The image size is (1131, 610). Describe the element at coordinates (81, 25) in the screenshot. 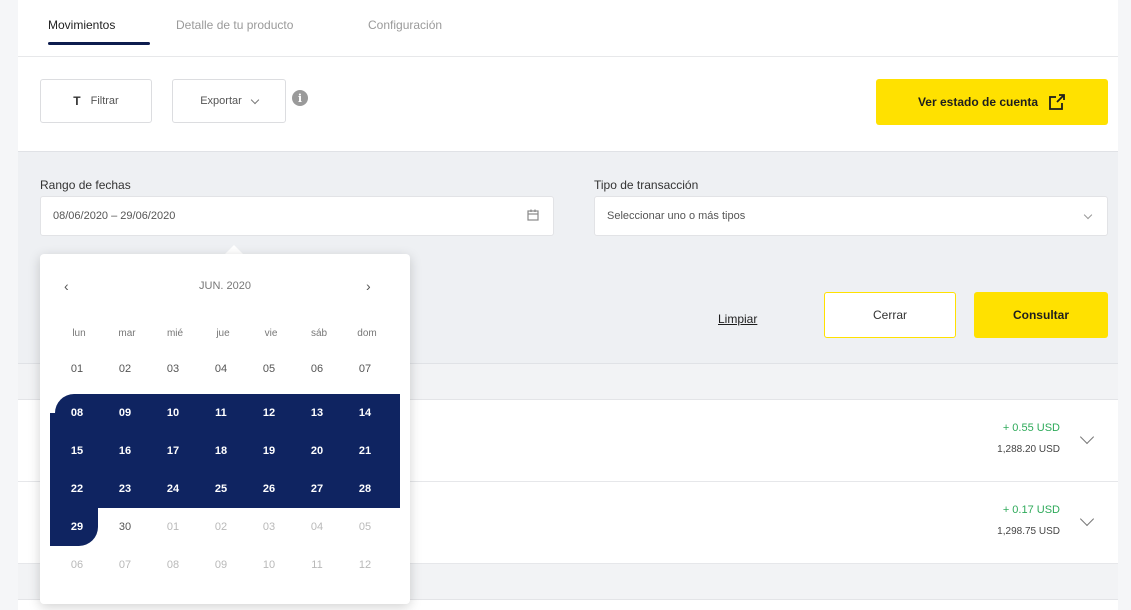

I see `tab-movimientos: Movimientos` at that location.